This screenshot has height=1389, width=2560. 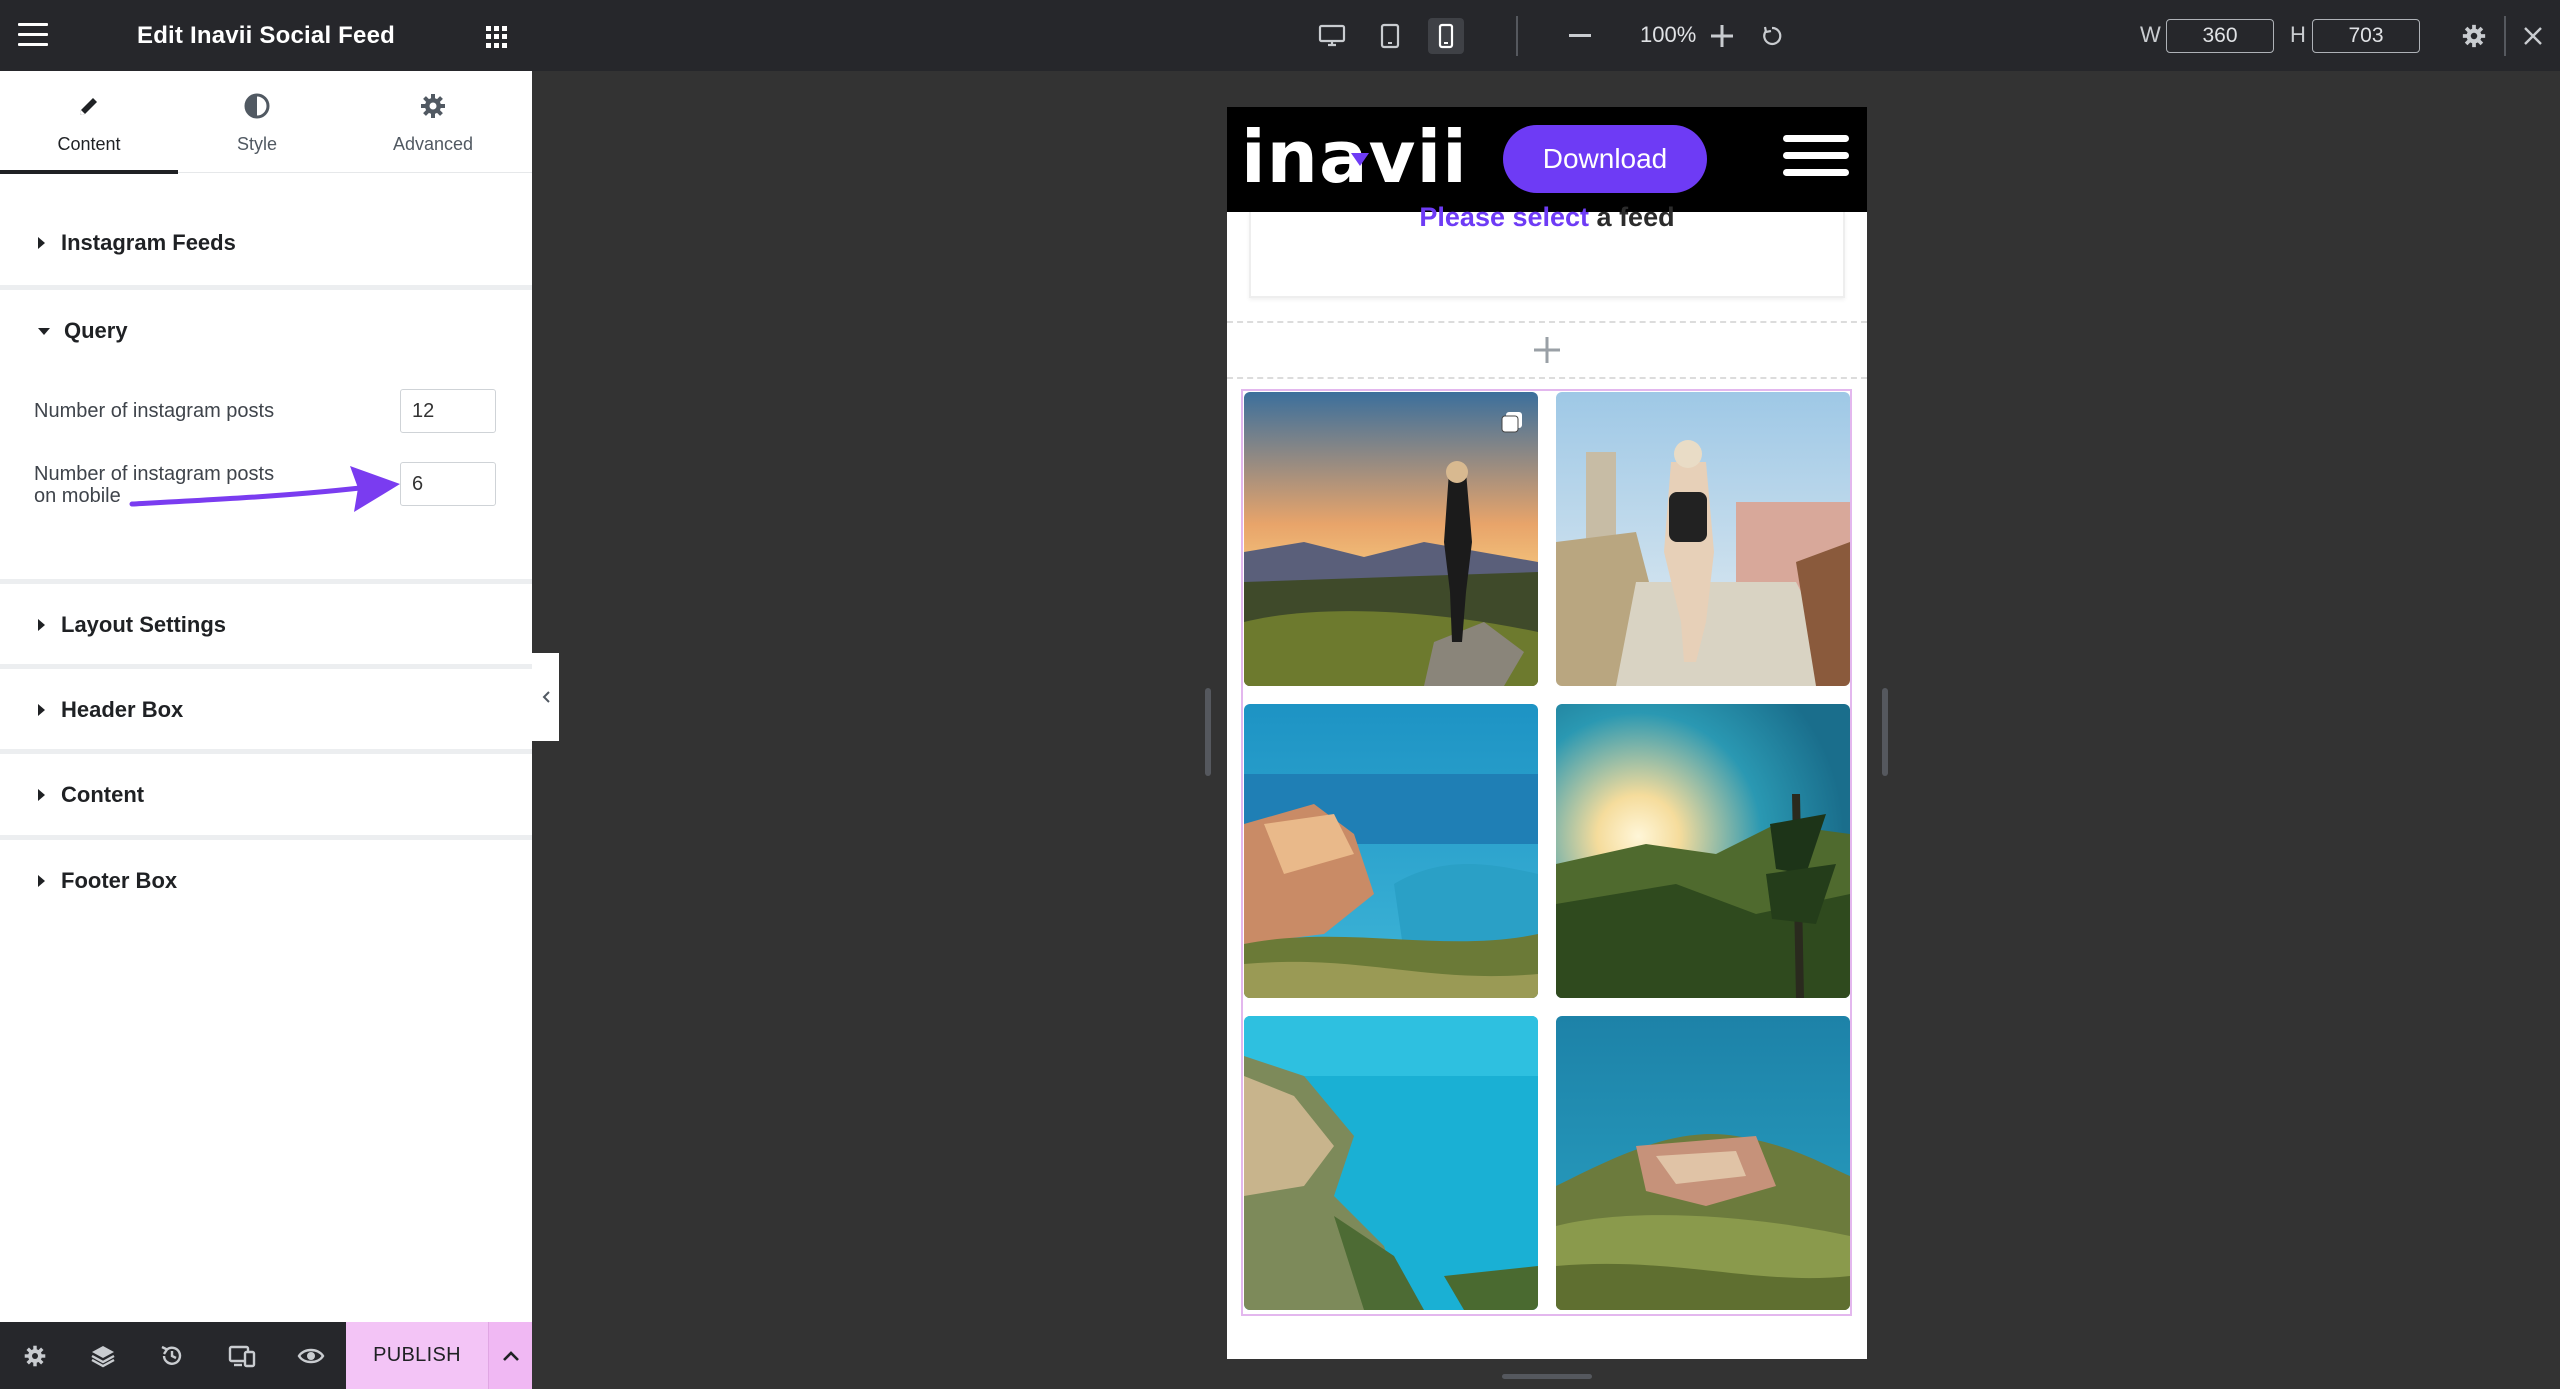 I want to click on posts-count-label: Number of instagram posts, so click(x=154, y=411).